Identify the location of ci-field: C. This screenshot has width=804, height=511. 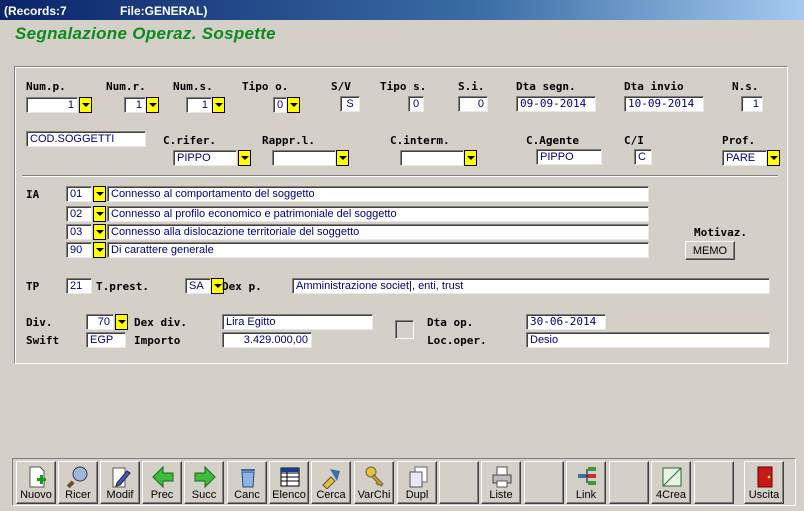
(643, 157).